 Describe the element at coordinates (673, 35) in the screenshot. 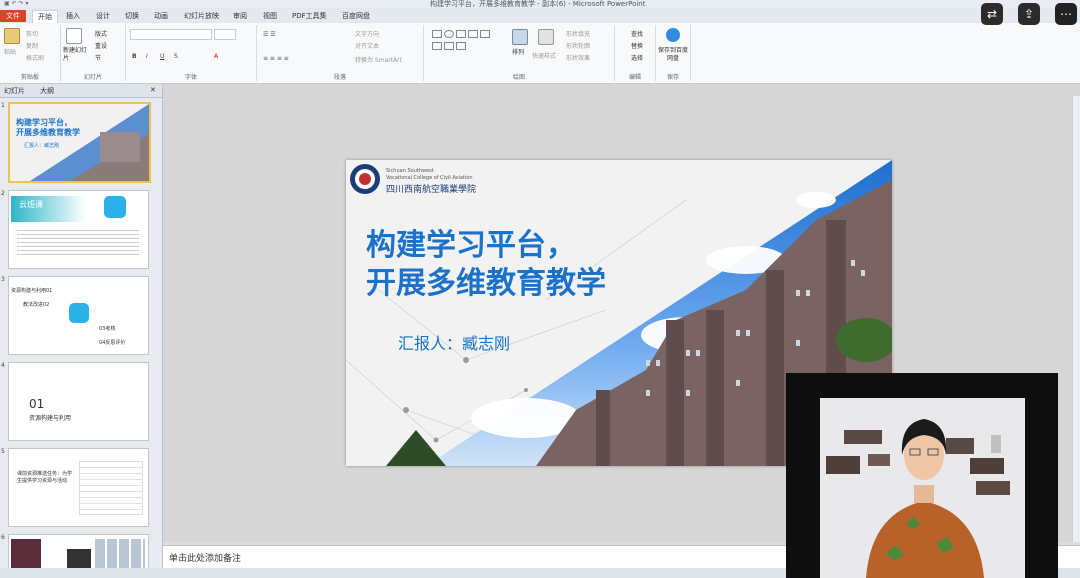

I see `baidu-cloud-icon` at that location.